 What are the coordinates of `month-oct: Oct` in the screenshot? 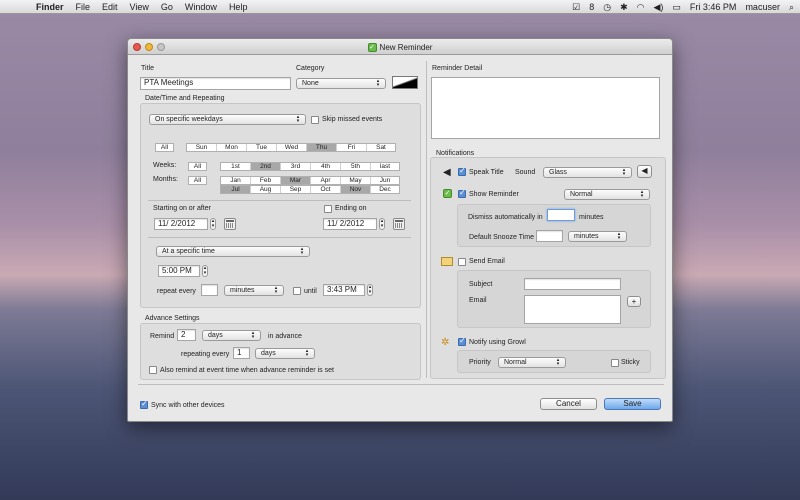 It's located at (326, 189).